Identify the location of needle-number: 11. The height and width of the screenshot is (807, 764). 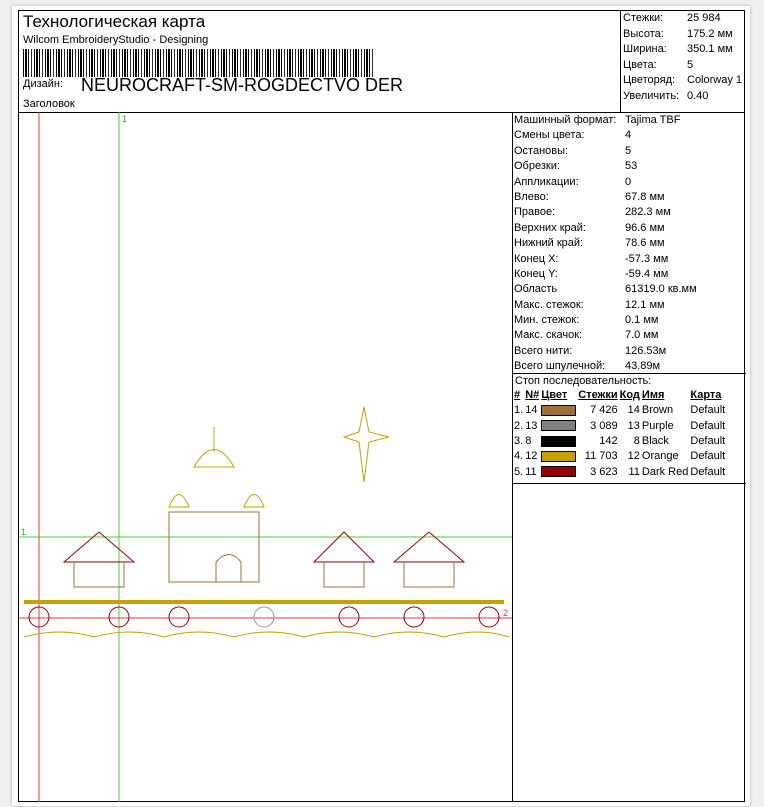
(531, 471).